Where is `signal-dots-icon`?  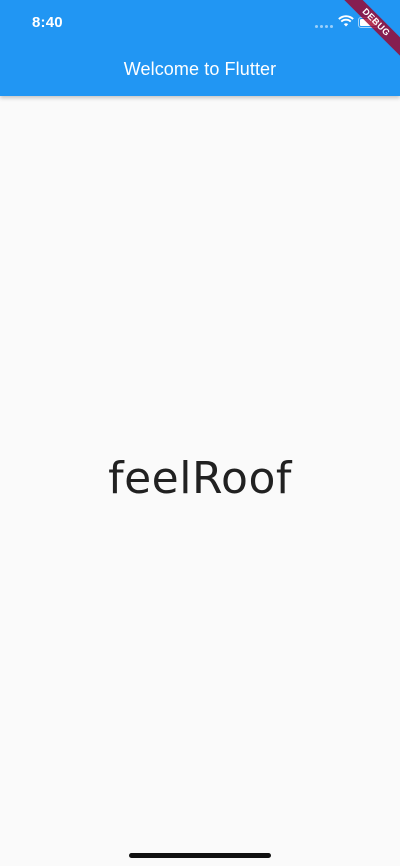
signal-dots-icon is located at coordinates (325, 27).